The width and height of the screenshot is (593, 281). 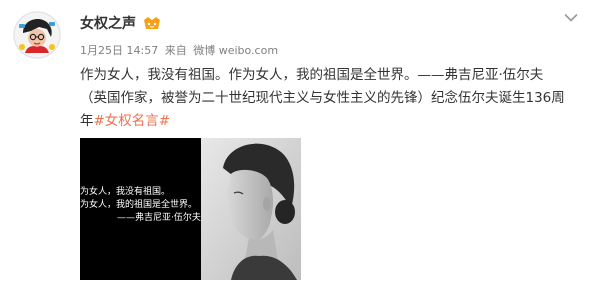 I want to click on avatar, so click(x=37, y=35).